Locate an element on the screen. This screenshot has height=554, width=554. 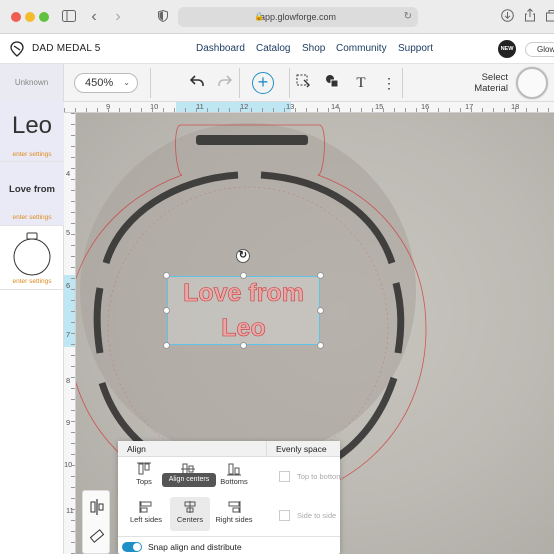
glowforge-logo-icon is located at coordinates (17, 49).